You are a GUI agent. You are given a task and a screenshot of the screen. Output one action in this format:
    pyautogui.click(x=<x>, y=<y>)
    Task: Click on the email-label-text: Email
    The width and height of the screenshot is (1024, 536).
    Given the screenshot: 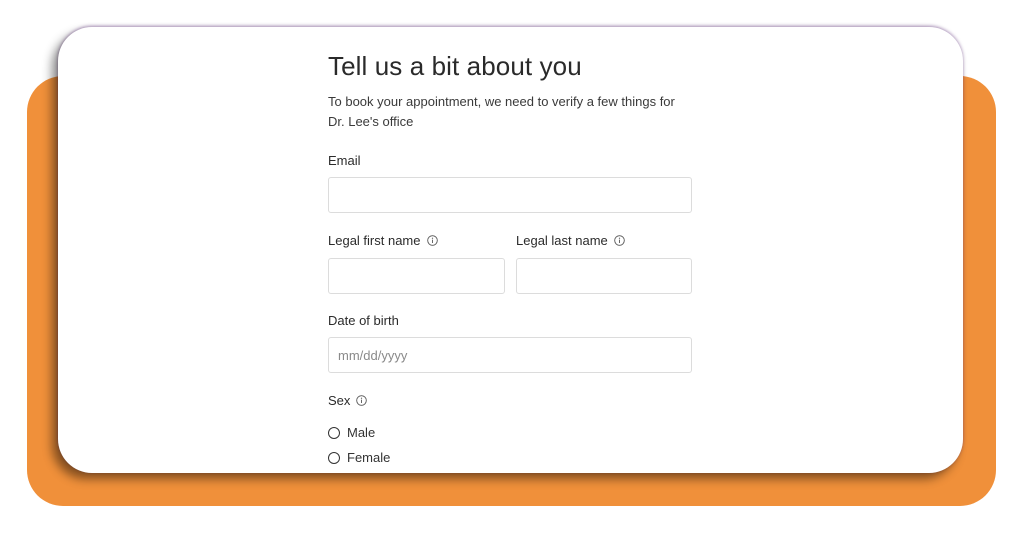 What is the action you would take?
    pyautogui.click(x=344, y=160)
    